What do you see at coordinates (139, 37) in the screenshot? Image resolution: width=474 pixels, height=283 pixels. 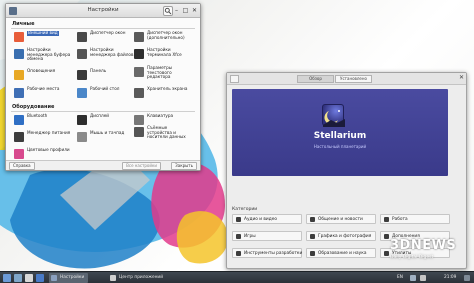 I see `window-manager-tweaks-icon` at bounding box center [139, 37].